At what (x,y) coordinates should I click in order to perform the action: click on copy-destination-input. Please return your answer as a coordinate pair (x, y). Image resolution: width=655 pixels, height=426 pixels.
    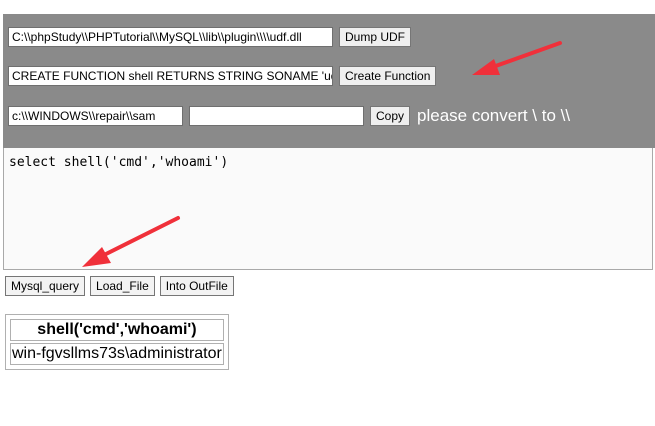
    Looking at the image, I should click on (276, 116).